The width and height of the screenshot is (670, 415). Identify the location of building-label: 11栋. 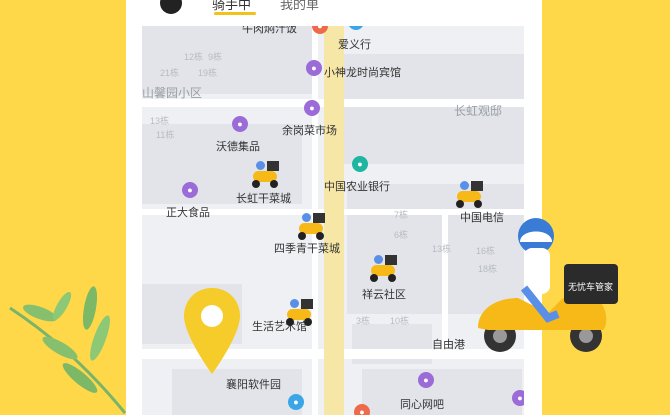
(165, 135).